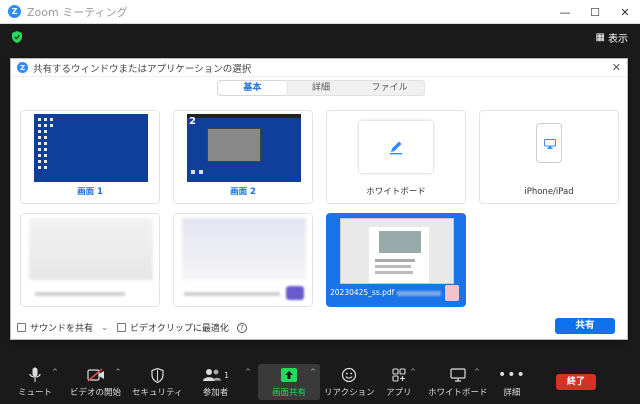 The image size is (640, 404). I want to click on encryption-shield-icon, so click(17, 37).